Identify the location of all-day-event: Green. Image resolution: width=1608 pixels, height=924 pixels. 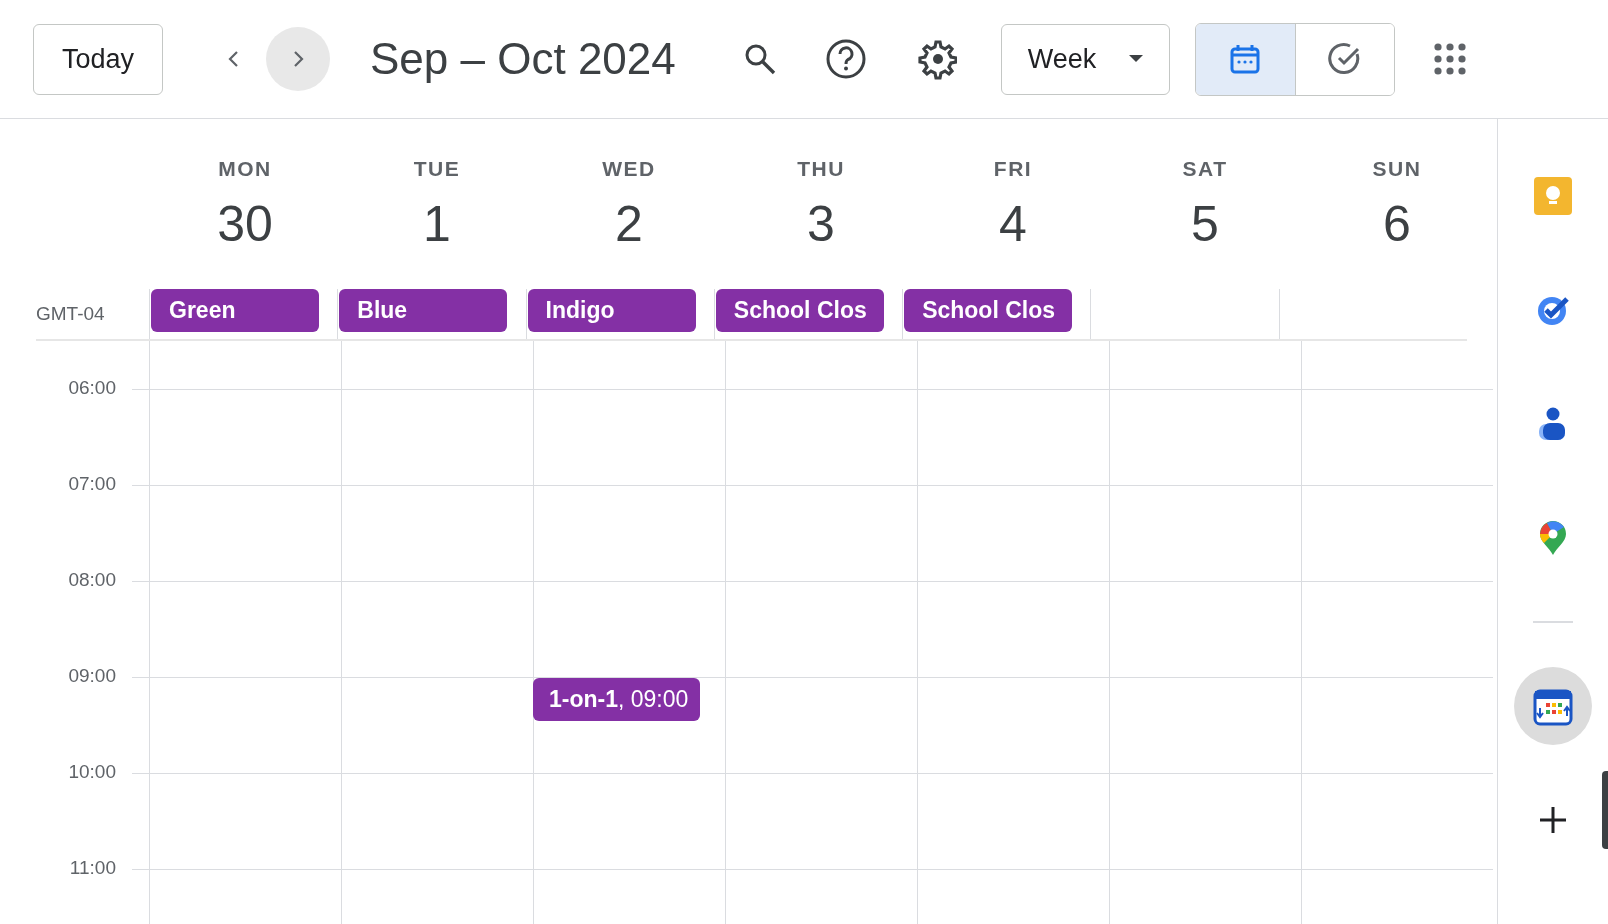
(235, 310).